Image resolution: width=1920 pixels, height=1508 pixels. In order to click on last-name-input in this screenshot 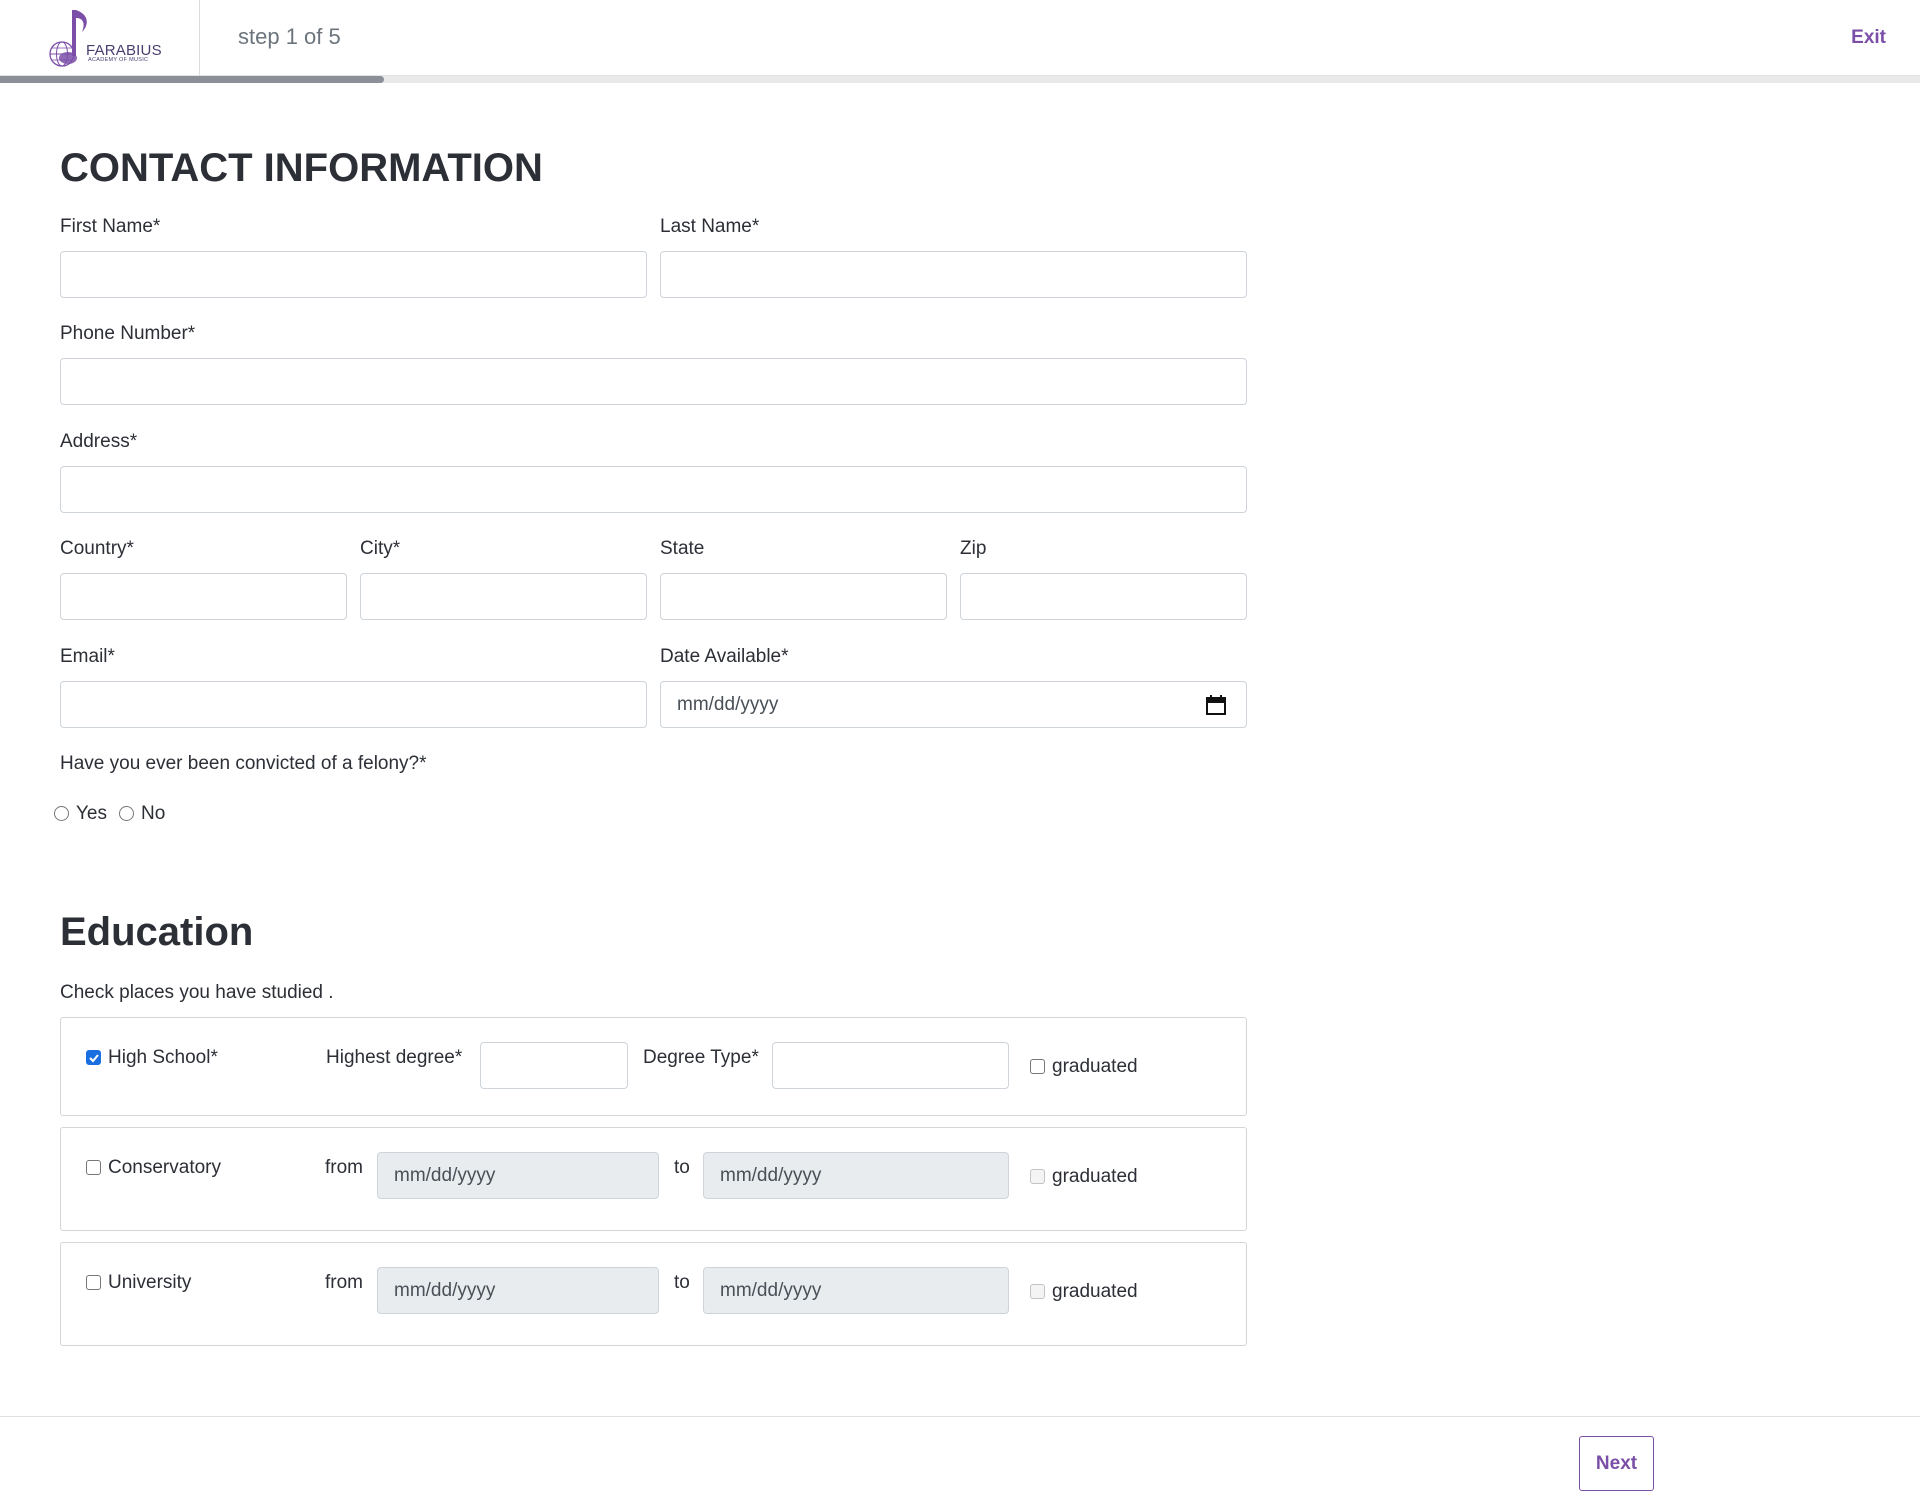, I will do `click(953, 274)`.